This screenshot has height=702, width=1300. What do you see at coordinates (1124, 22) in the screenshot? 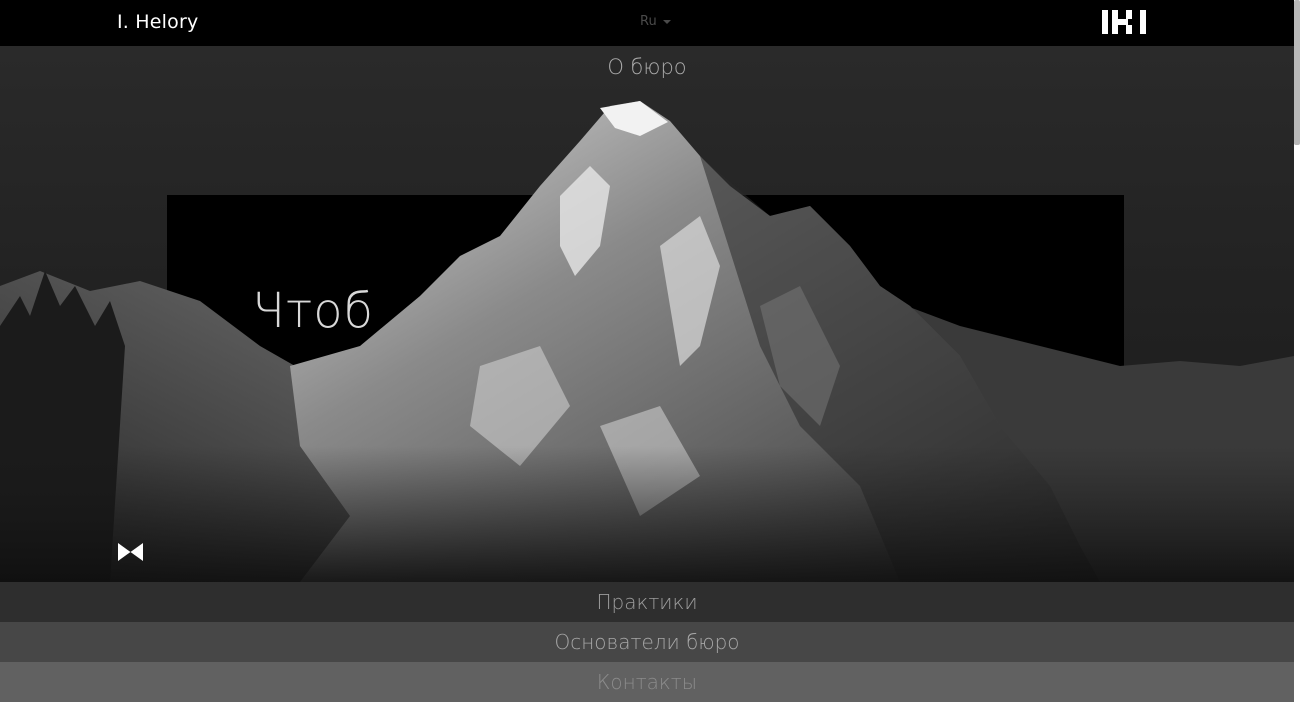
I see `ihi-monogram-icon` at bounding box center [1124, 22].